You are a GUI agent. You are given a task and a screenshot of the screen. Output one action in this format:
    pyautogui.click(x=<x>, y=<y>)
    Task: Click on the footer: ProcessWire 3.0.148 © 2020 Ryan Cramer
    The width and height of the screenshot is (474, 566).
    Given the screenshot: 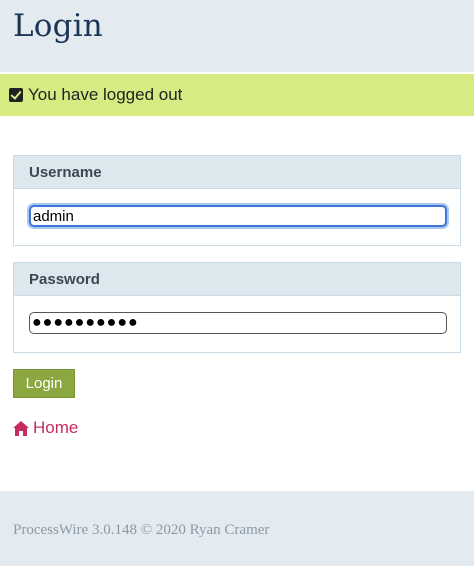 What is the action you would take?
    pyautogui.click(x=237, y=528)
    